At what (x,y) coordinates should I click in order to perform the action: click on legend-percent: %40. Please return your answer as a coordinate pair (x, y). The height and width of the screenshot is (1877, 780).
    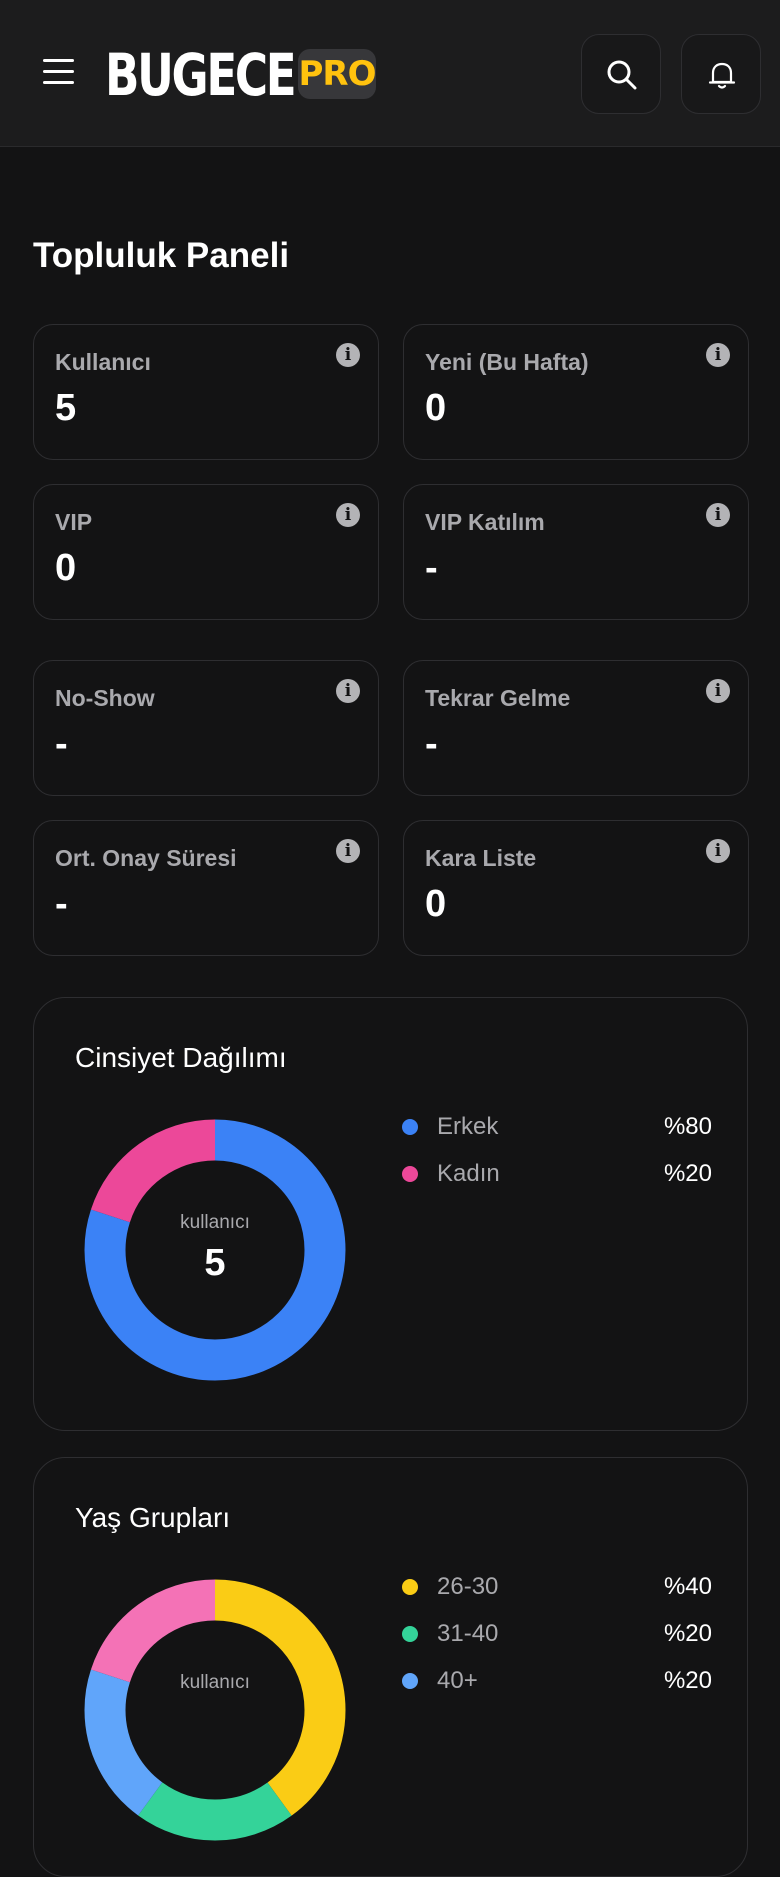
    Looking at the image, I should click on (687, 1586).